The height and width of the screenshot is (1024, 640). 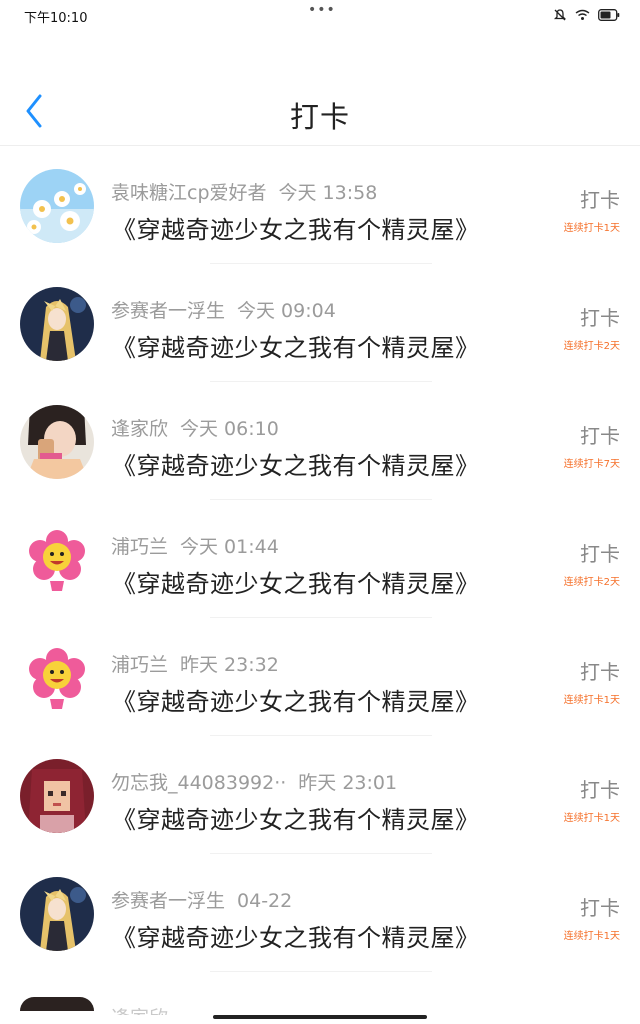 What do you see at coordinates (189, 193) in the screenshot?
I see `username: 袁味糖江cp爱好者` at bounding box center [189, 193].